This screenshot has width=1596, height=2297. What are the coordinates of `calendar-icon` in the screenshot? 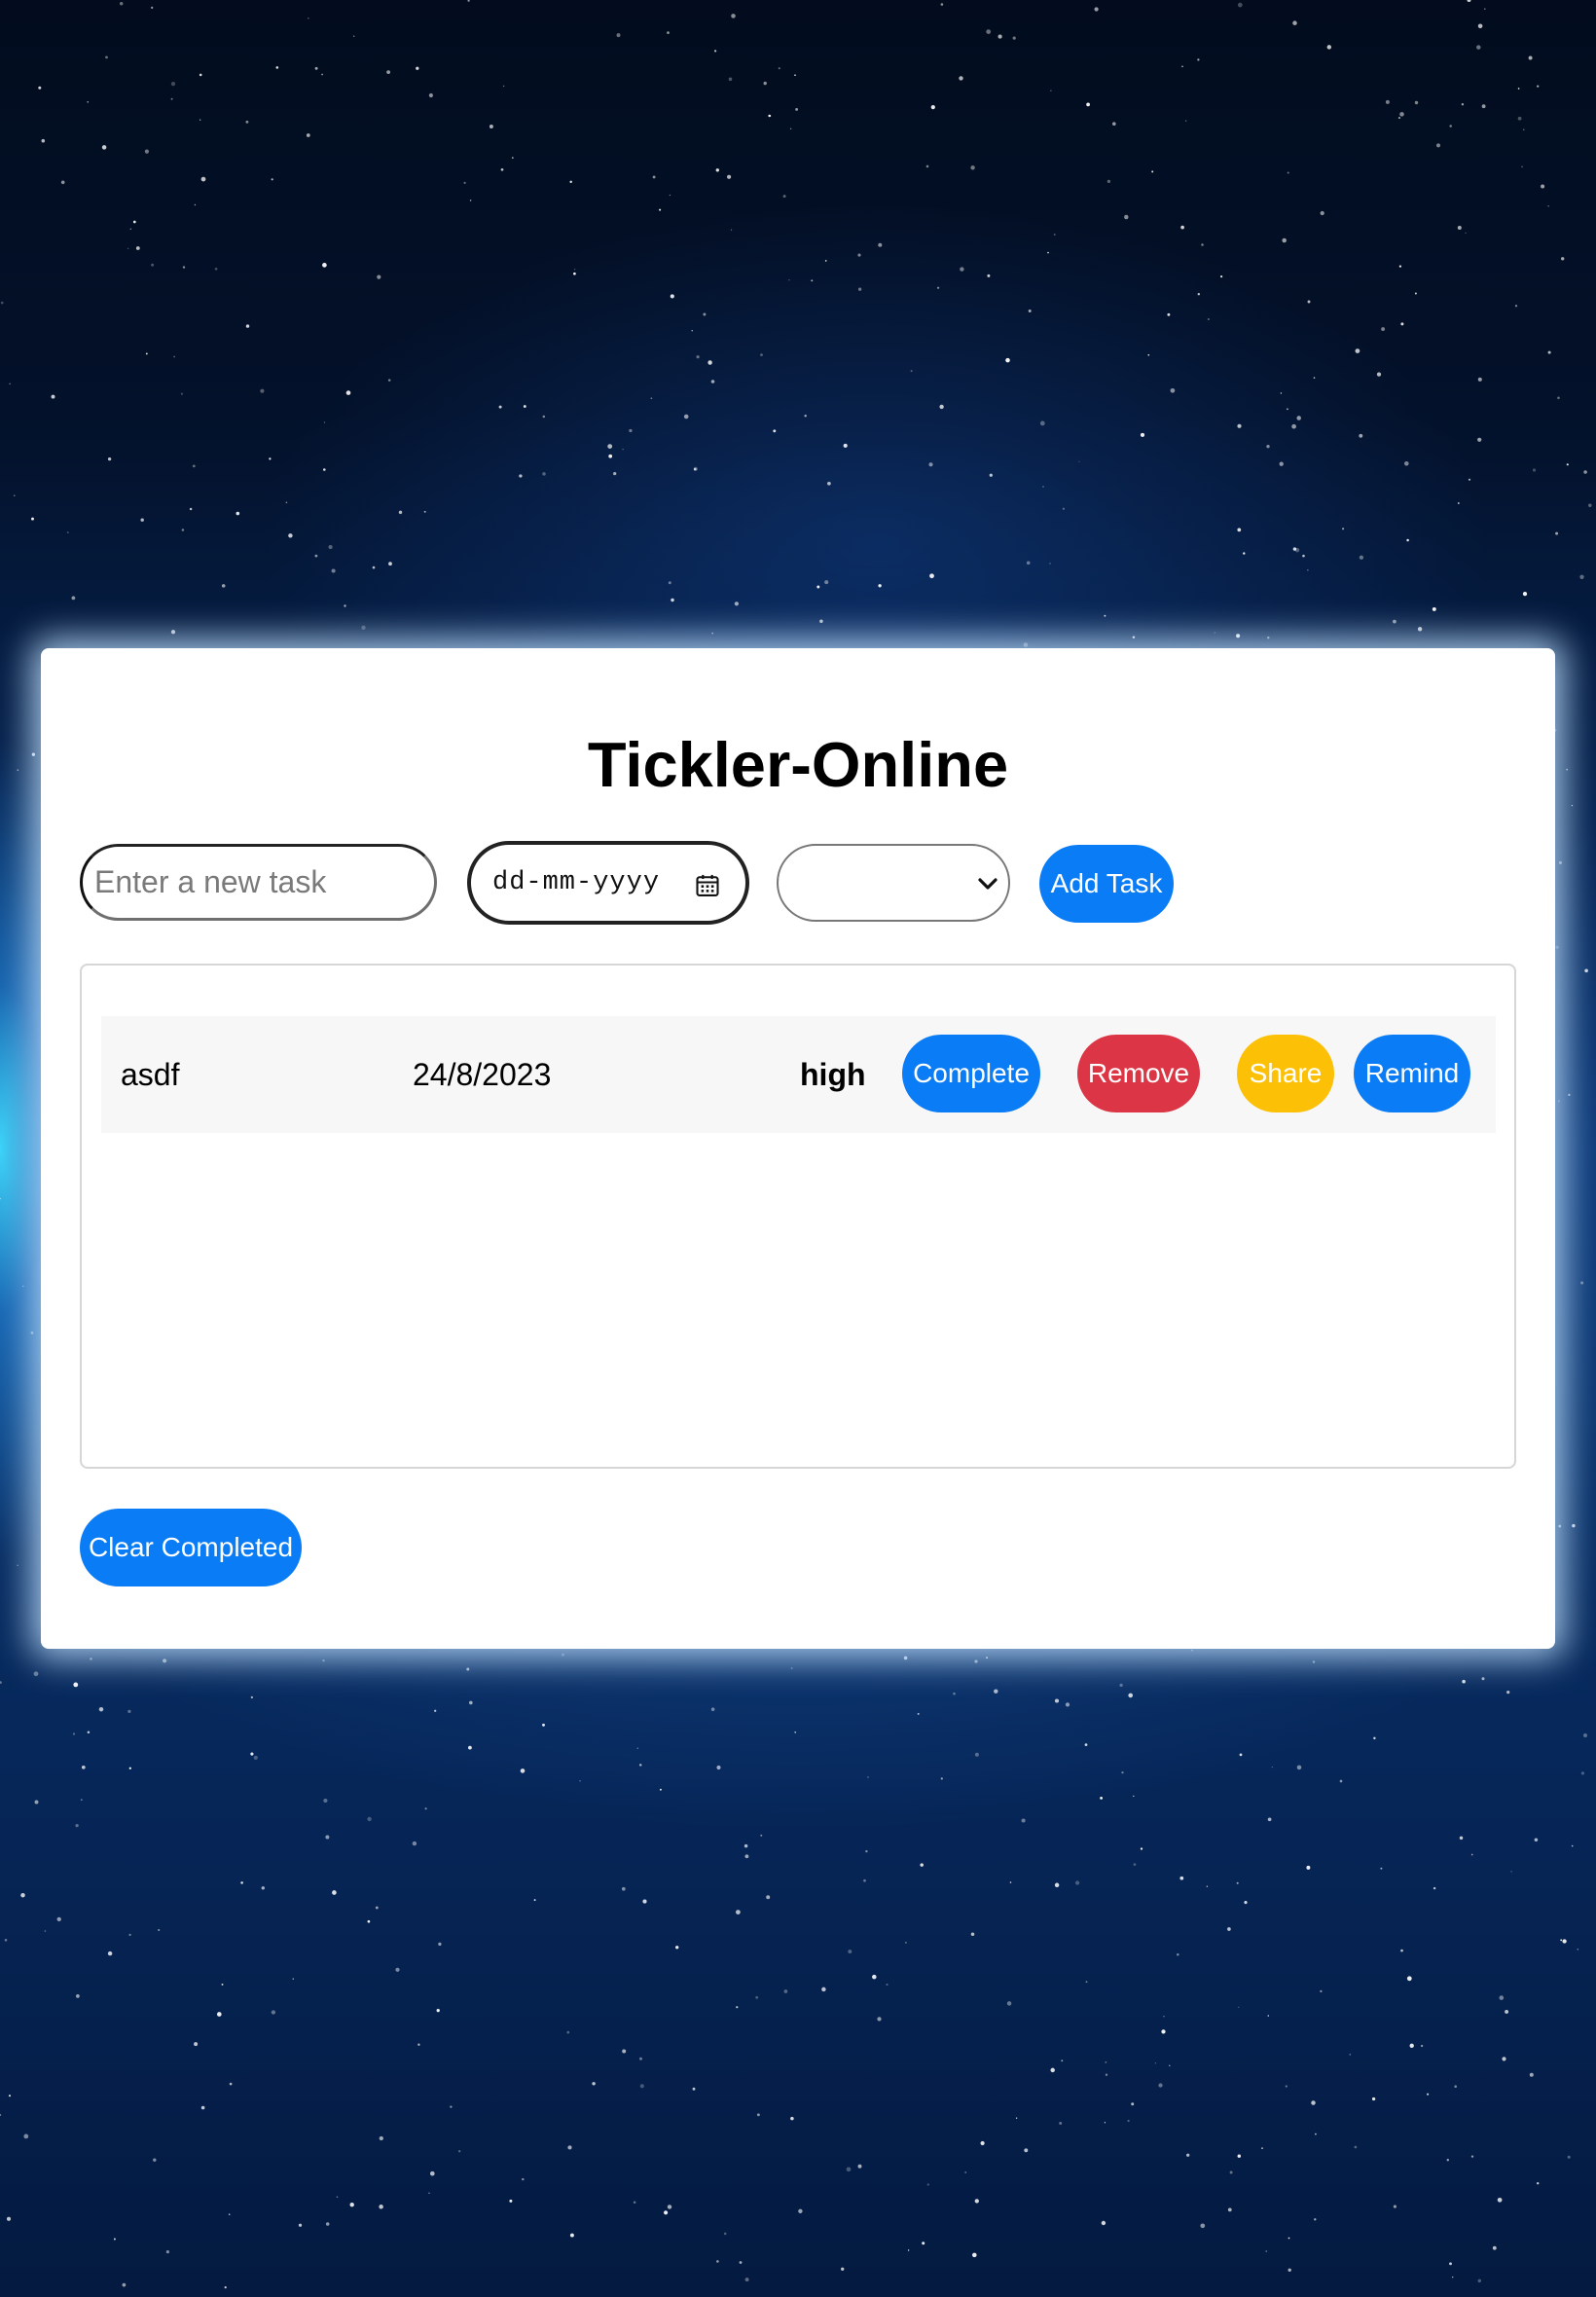 It's located at (707, 886).